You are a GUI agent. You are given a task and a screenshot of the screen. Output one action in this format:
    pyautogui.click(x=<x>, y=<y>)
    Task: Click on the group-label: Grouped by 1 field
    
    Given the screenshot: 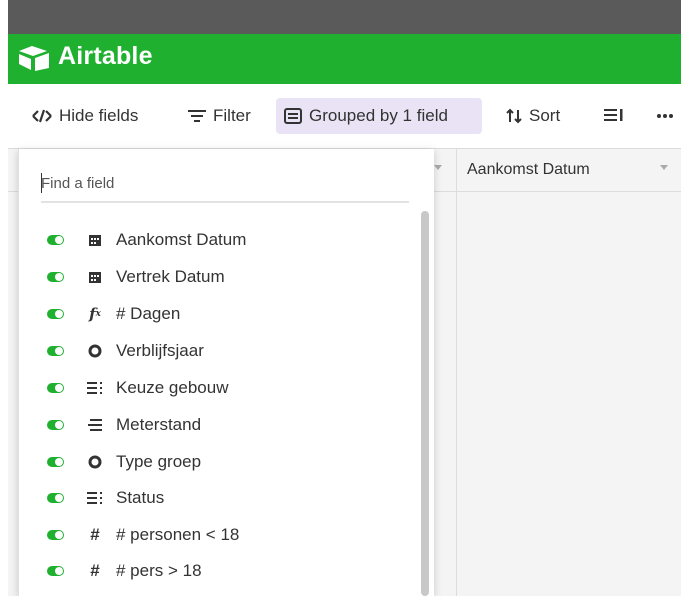 What is the action you would take?
    pyautogui.click(x=378, y=115)
    